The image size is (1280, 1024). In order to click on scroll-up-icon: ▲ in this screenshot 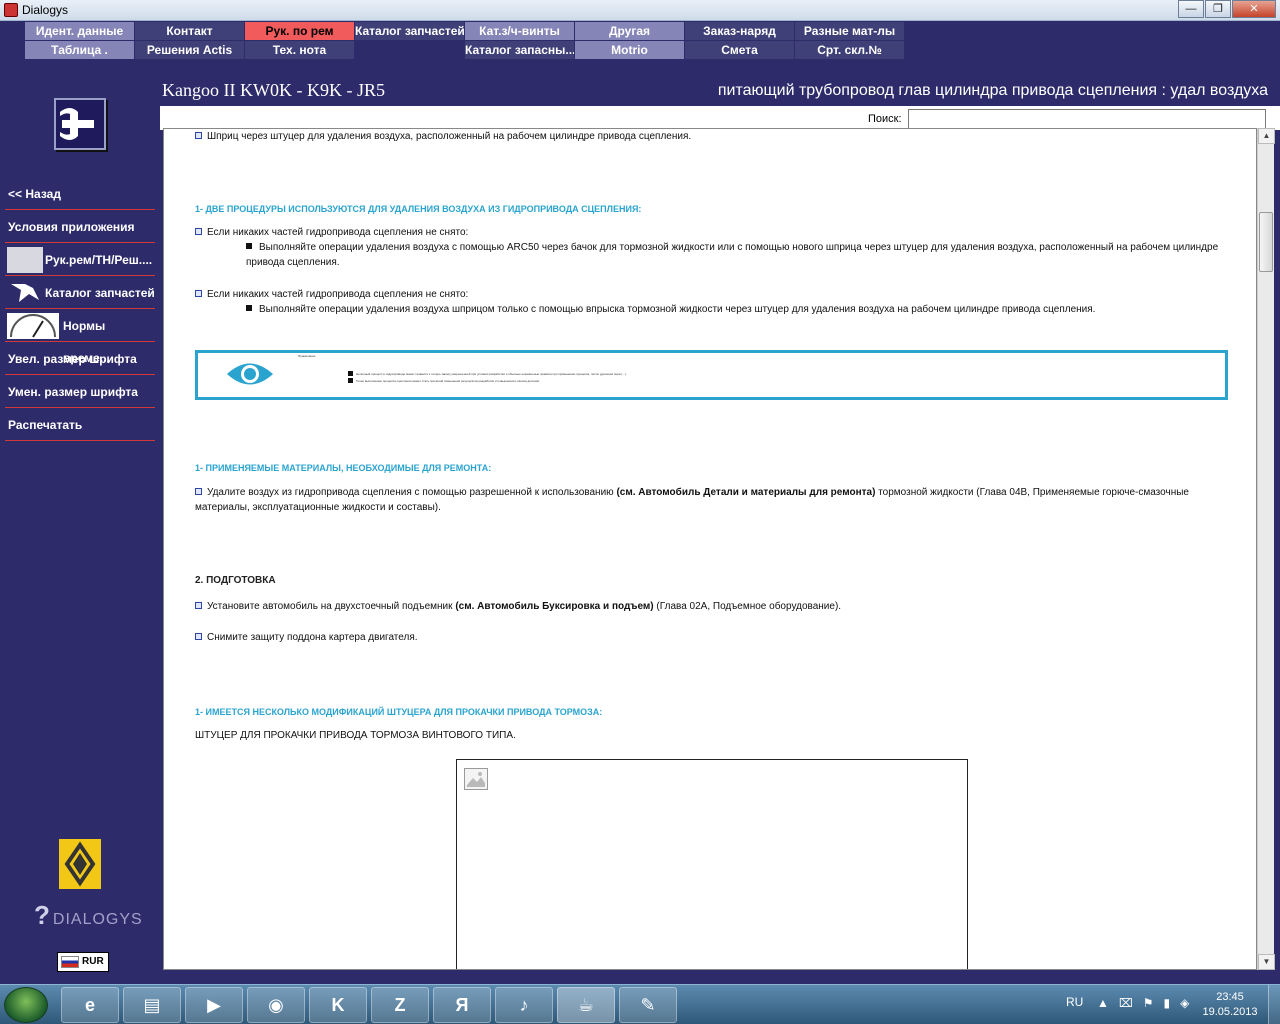, I will do `click(1266, 136)`.